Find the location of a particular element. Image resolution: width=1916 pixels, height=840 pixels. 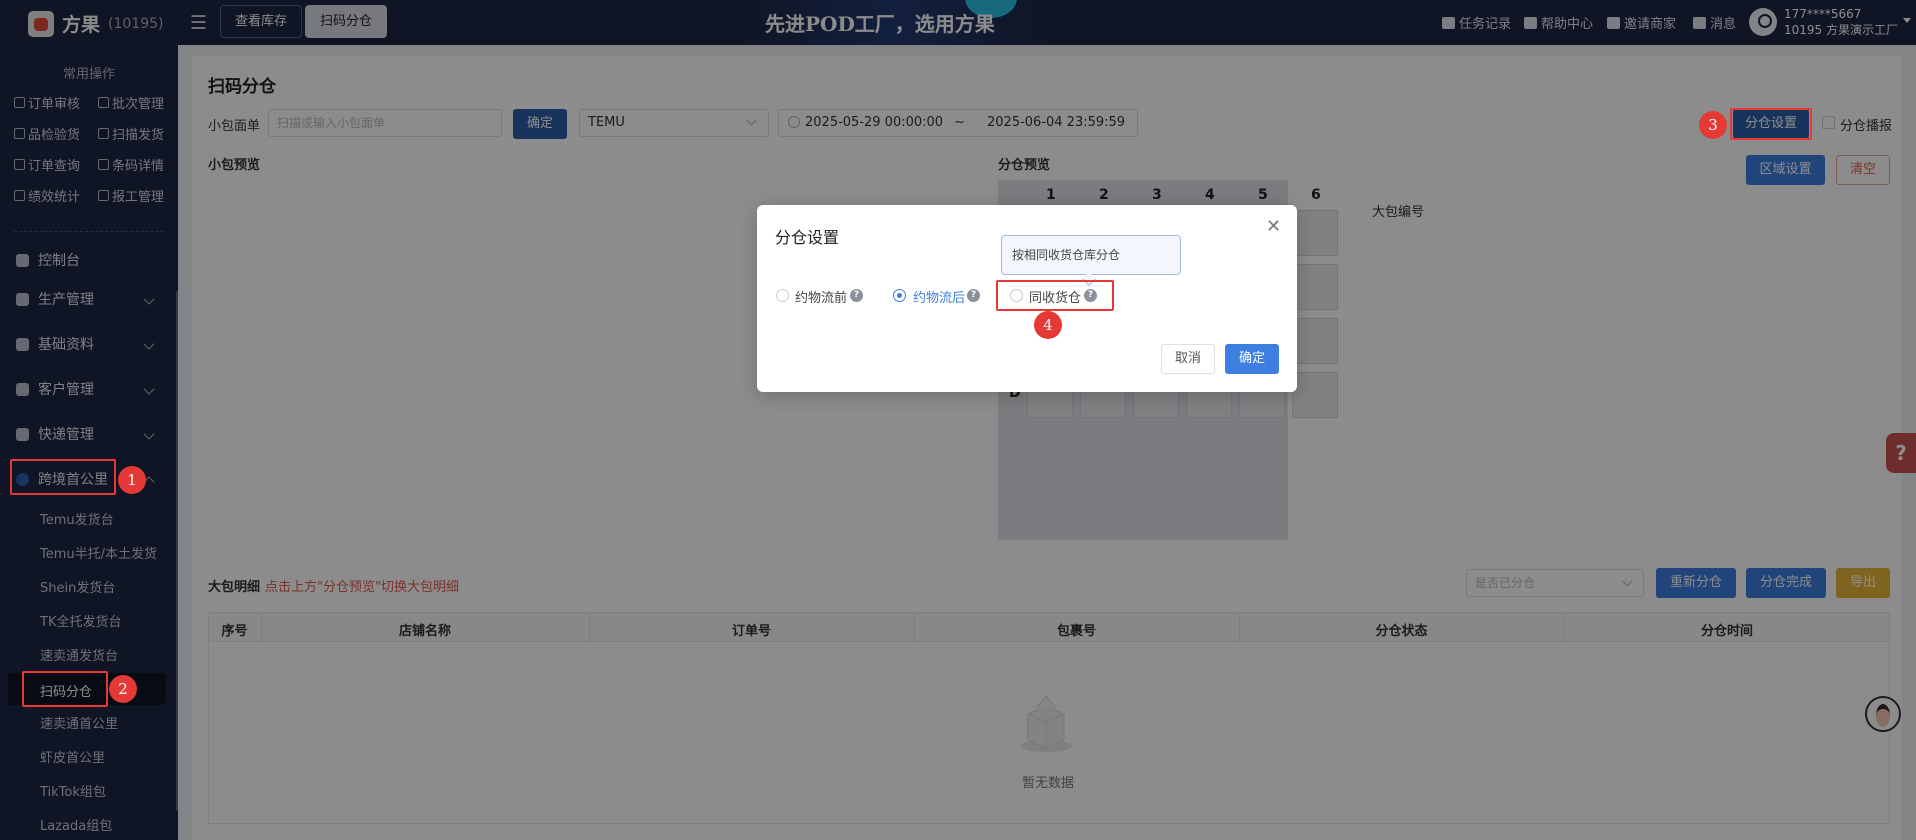

step-badge-2: 2 is located at coordinates (123, 689).